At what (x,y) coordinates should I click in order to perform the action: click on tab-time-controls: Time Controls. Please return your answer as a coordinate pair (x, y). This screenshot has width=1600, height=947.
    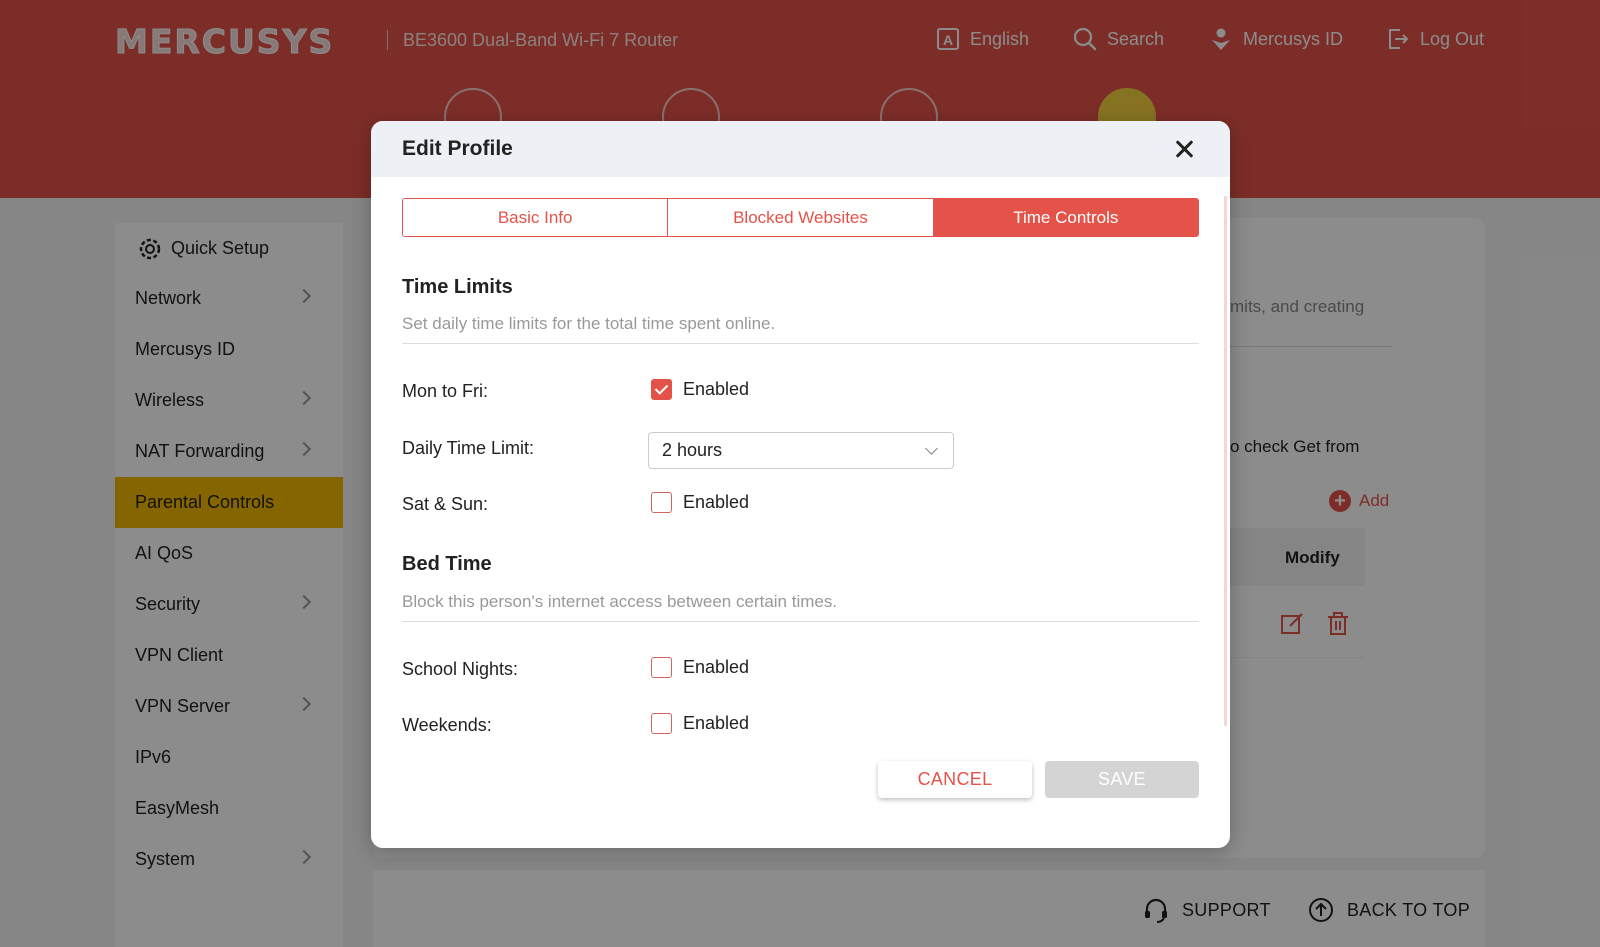
    Looking at the image, I should click on (1065, 217).